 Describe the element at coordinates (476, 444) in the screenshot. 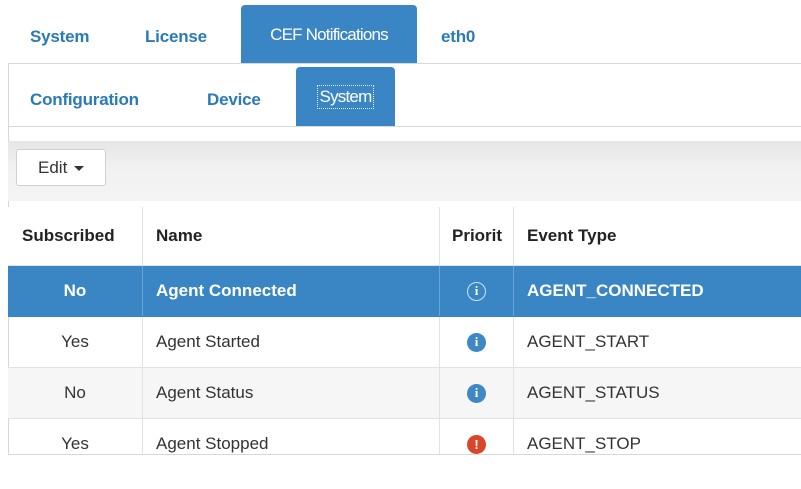

I see `error-icon: !` at that location.